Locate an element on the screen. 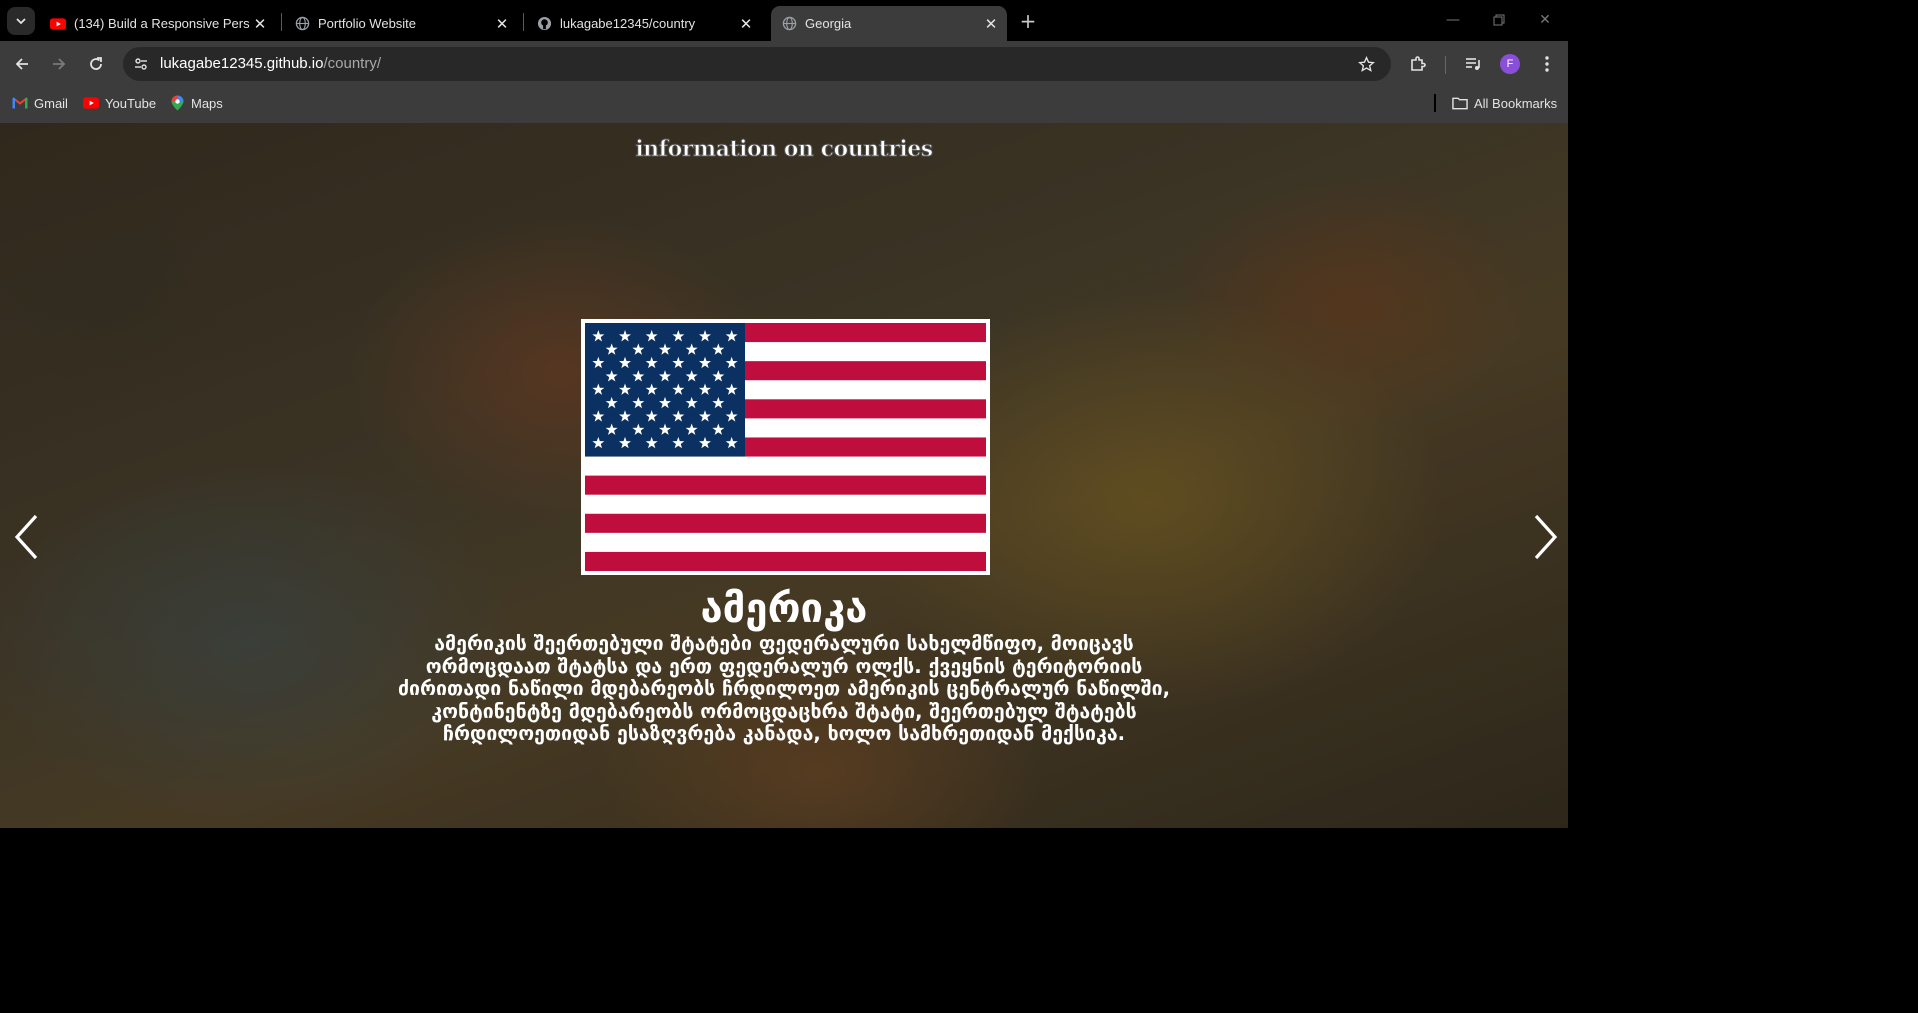 This screenshot has width=1918, height=1013. bookmark-gmail: Gmail is located at coordinates (40, 103).